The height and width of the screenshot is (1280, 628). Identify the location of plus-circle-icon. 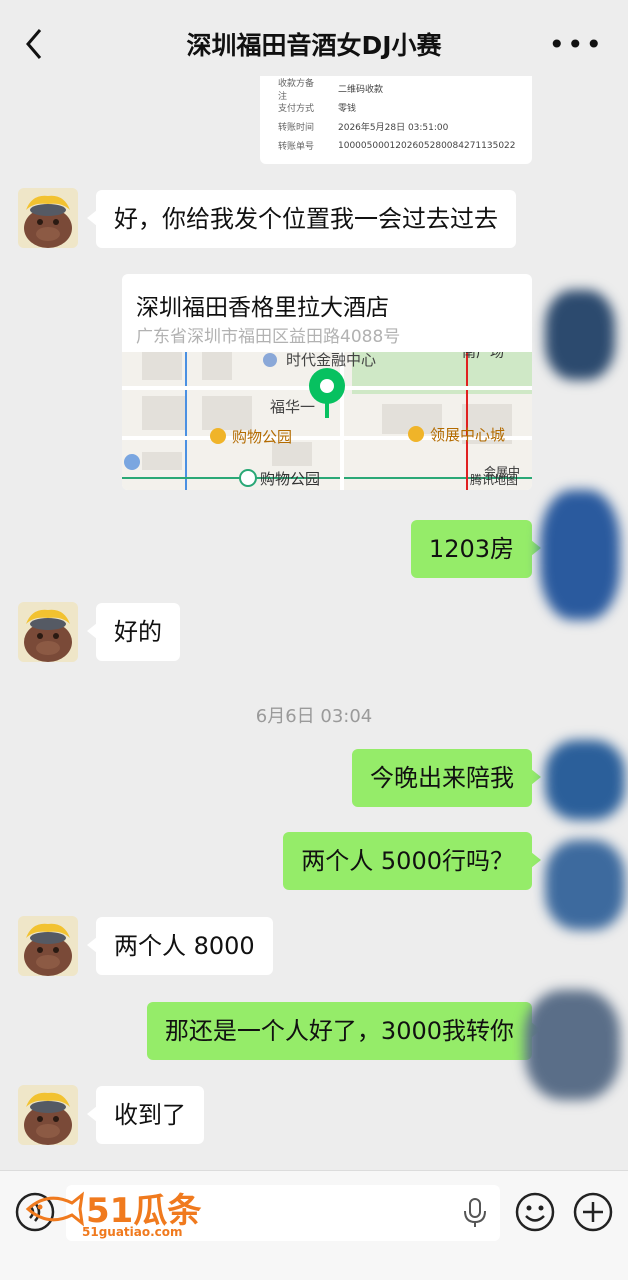
(593, 1212).